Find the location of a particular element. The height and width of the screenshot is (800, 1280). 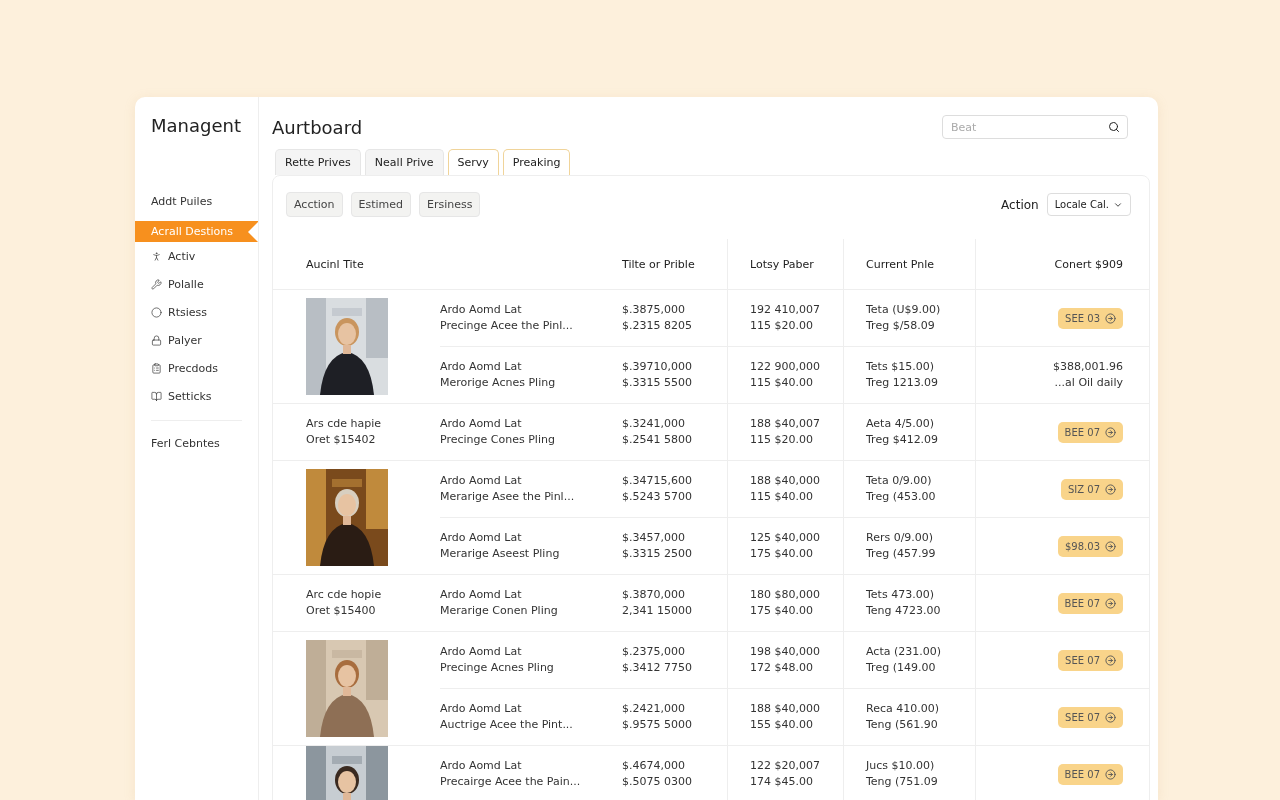

sidebar-item: Addt Puiles is located at coordinates (196, 201).